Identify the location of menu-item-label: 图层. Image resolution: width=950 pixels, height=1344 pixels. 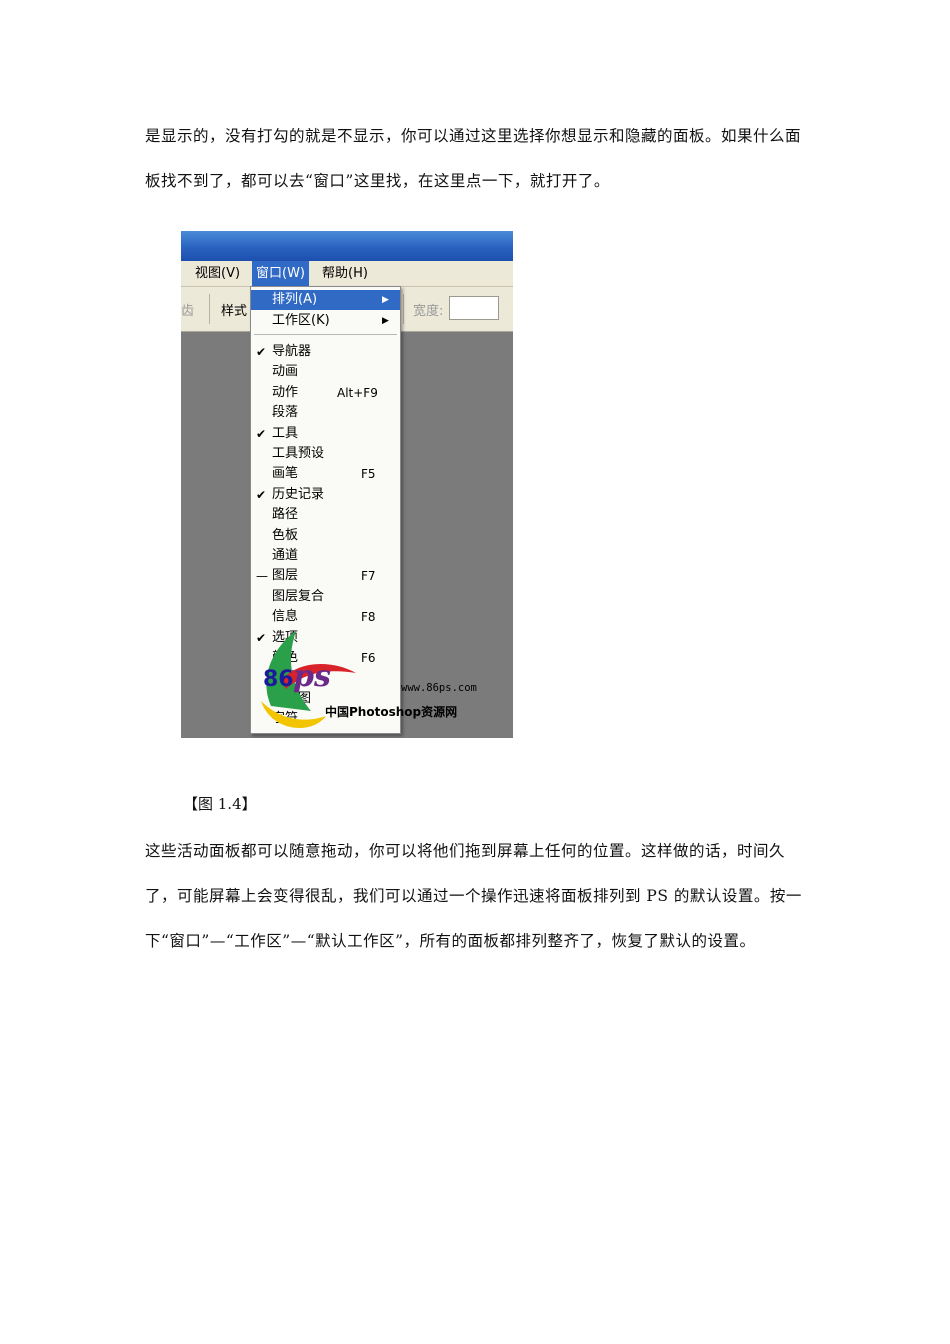
(285, 576).